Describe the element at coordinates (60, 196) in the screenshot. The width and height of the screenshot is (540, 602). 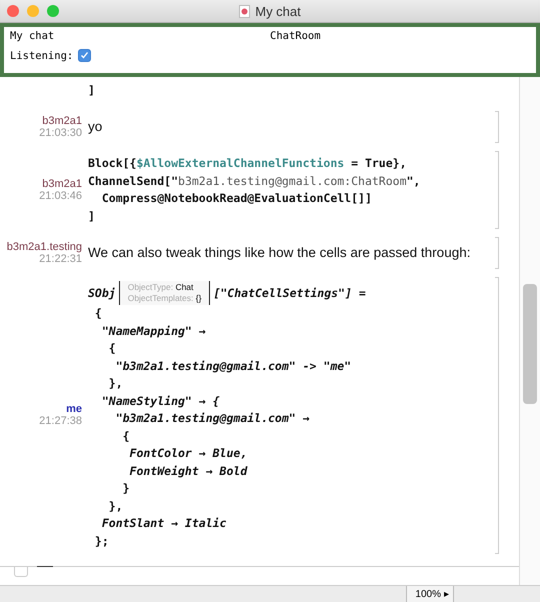
I see `message-time: 21:03:46` at that location.